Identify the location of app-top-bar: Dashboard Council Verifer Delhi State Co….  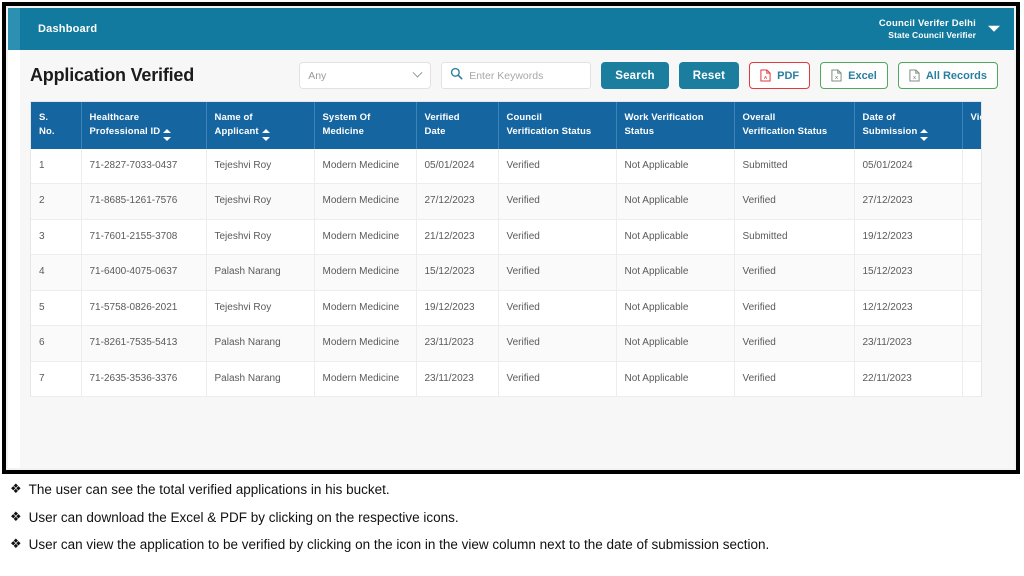
(511, 29).